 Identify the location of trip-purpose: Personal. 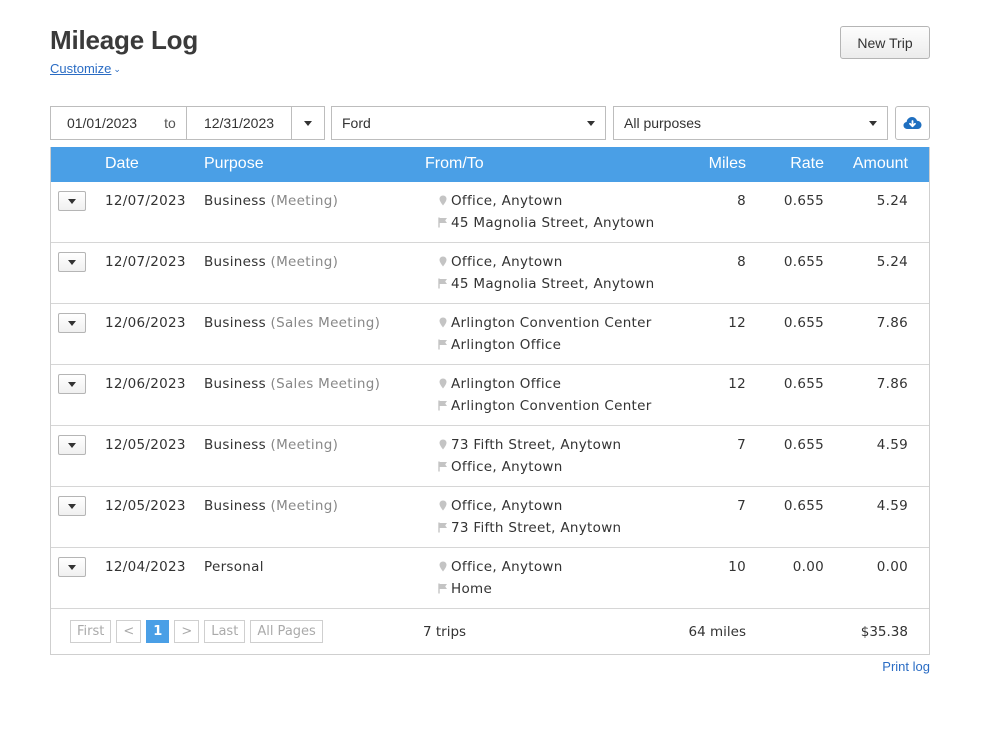
(234, 567).